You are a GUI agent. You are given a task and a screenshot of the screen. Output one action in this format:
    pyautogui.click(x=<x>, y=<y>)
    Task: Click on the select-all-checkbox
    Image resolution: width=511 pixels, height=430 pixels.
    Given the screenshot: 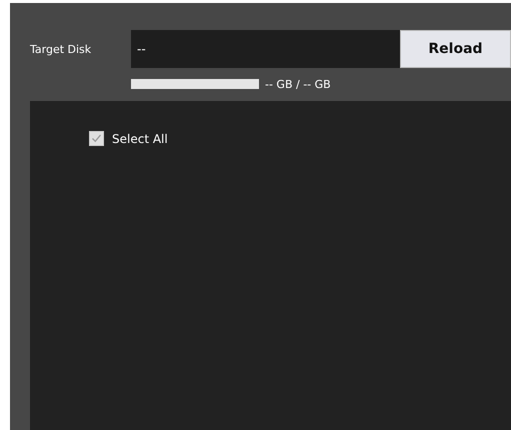 What is the action you would take?
    pyautogui.click(x=96, y=138)
    